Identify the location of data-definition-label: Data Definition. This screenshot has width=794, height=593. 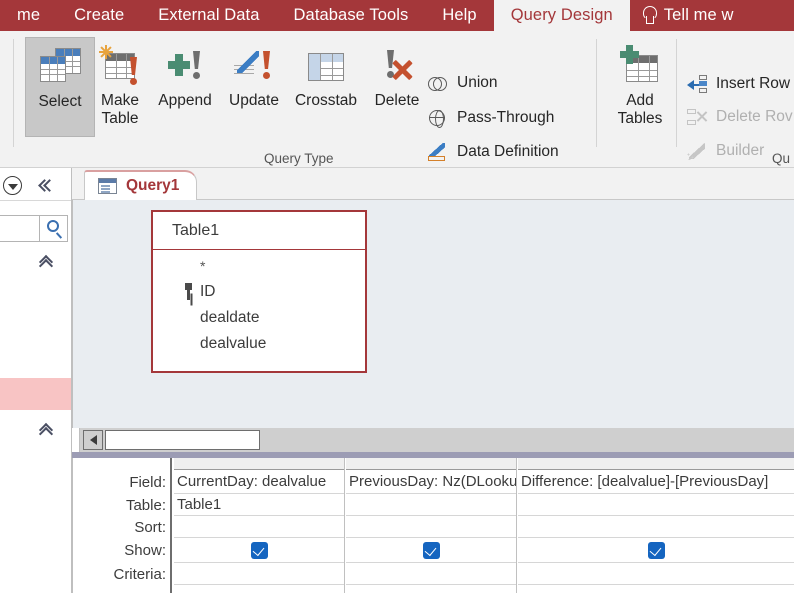
(508, 151).